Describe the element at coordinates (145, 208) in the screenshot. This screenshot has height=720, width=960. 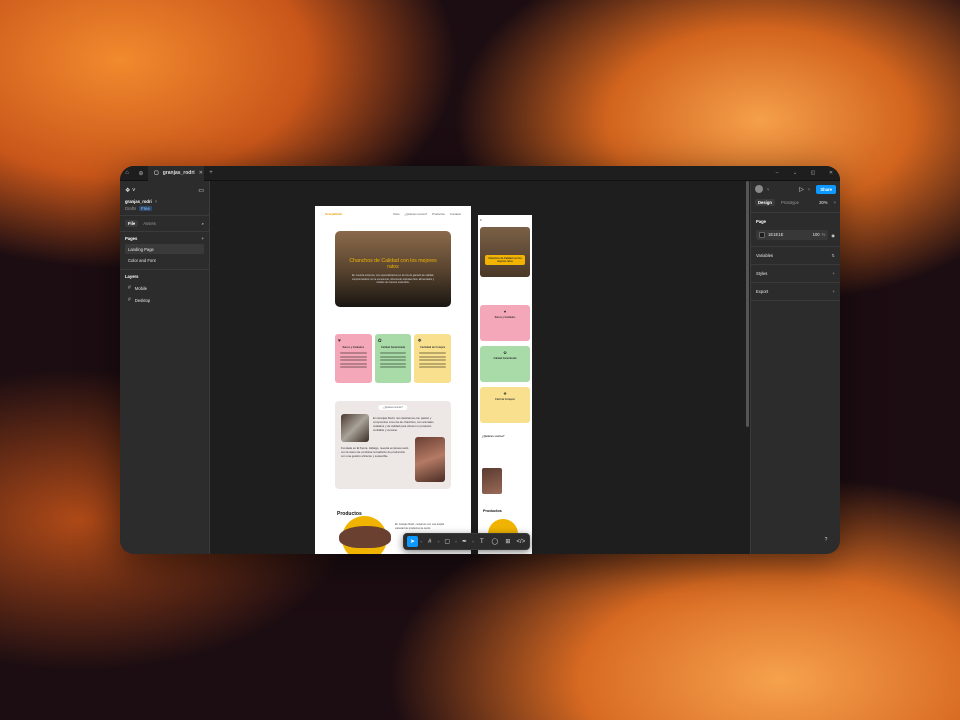
I see `plan-badge: Free` at that location.